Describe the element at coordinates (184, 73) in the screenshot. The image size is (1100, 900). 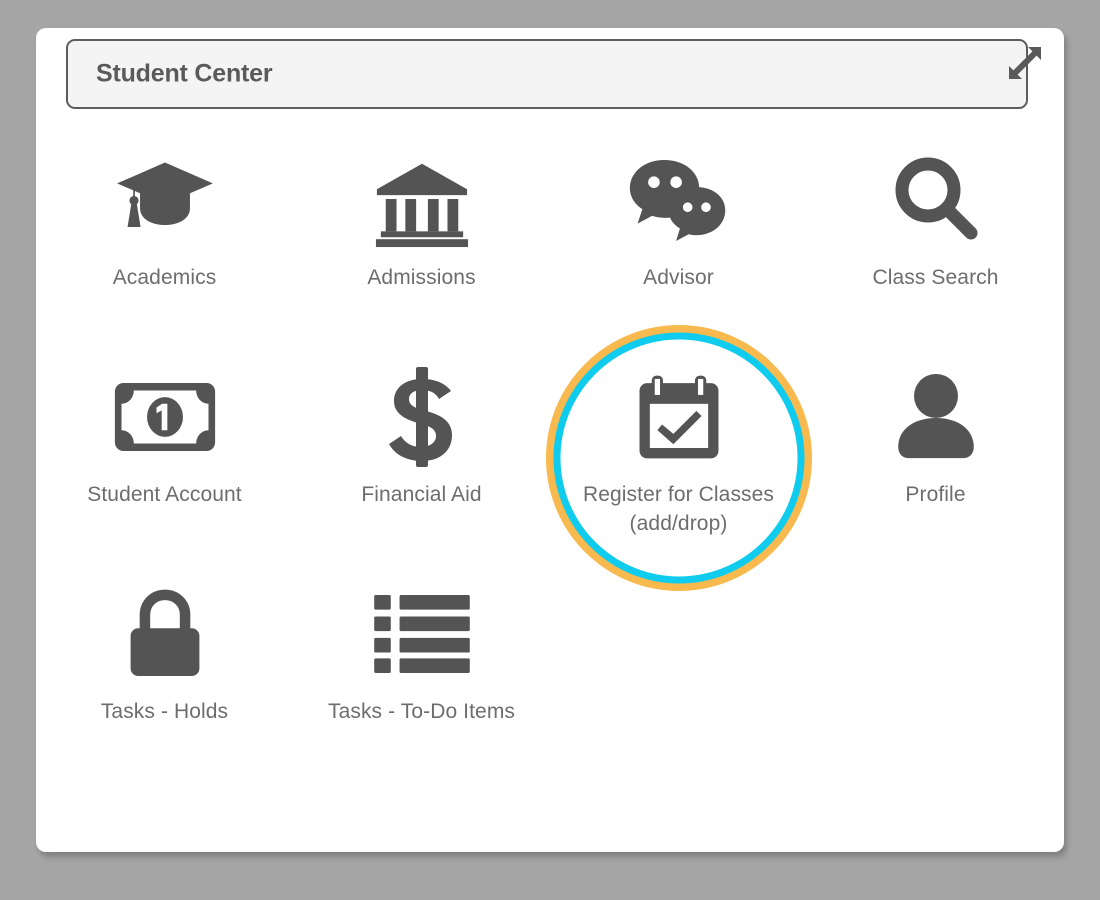
I see `page-title: Student Center` at that location.